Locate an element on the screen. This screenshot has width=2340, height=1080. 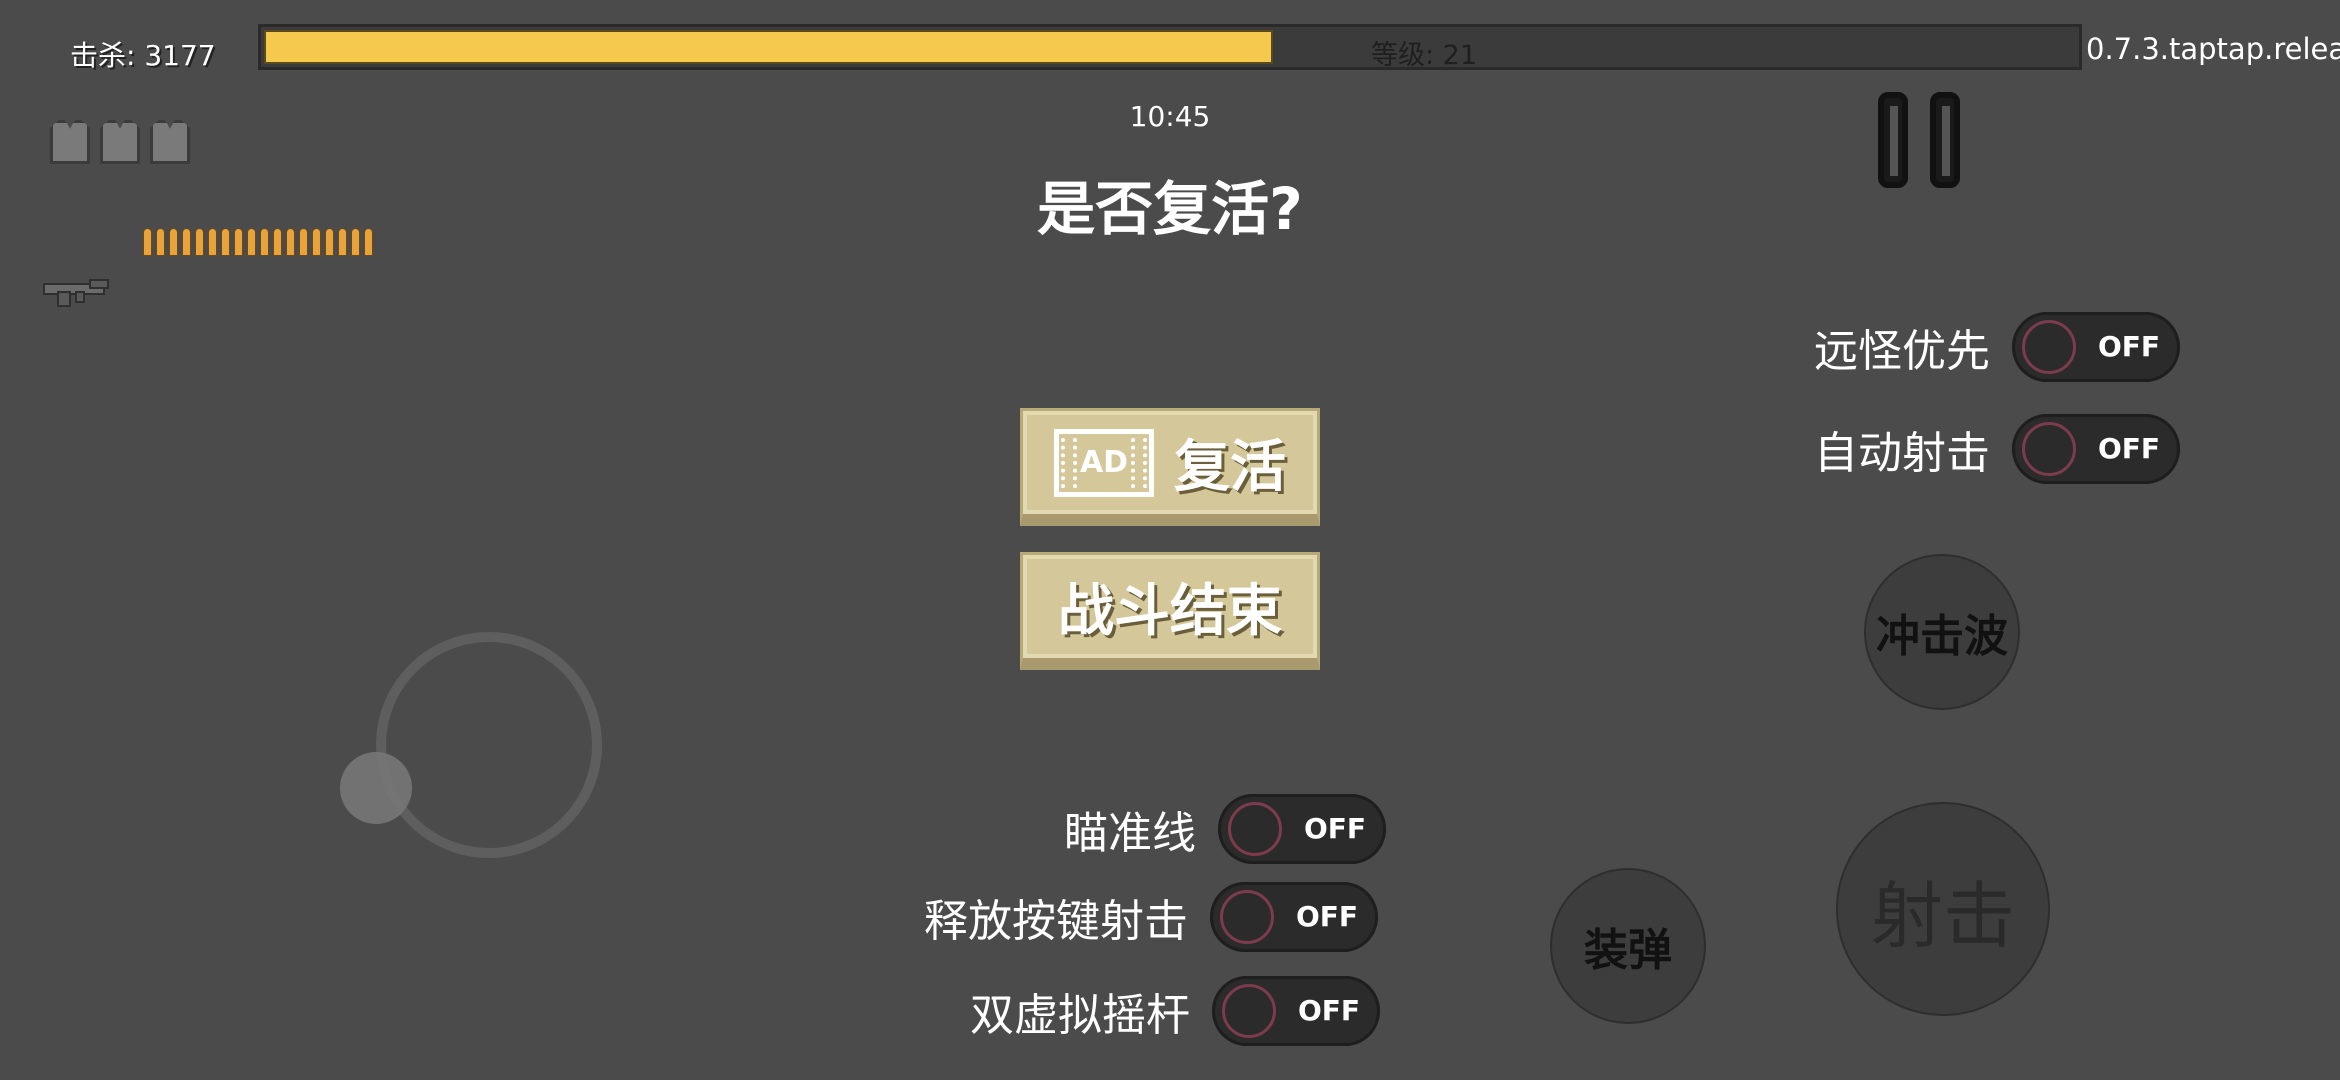
end-battle-button: 战斗结束 is located at coordinates (1170, 611).